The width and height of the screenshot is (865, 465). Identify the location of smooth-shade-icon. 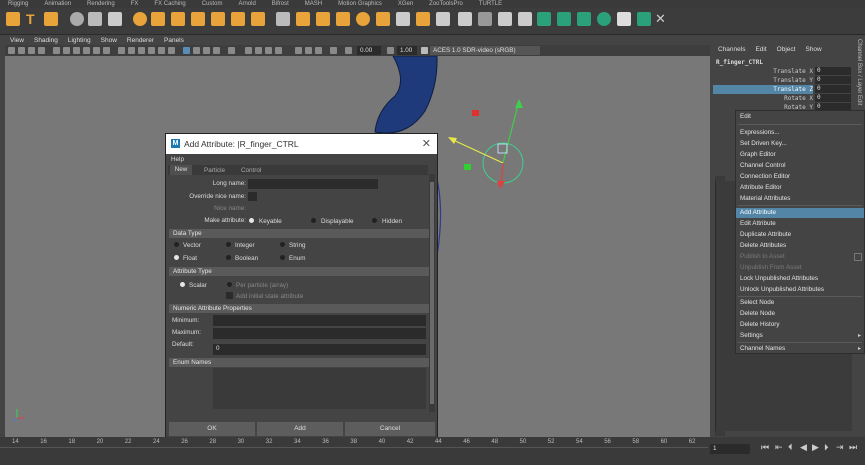
(131, 50).